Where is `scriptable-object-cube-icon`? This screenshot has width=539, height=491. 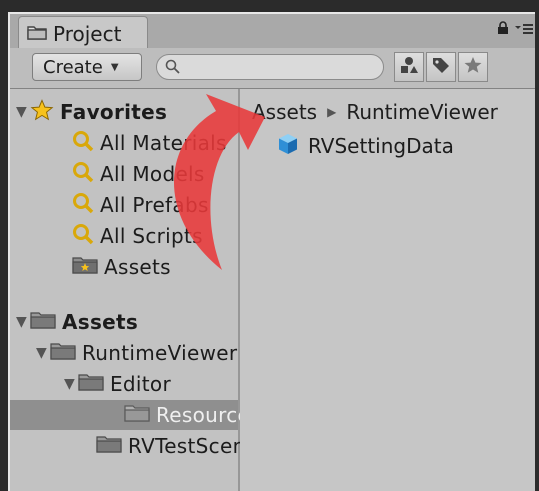
scriptable-object-cube-icon is located at coordinates (288, 146).